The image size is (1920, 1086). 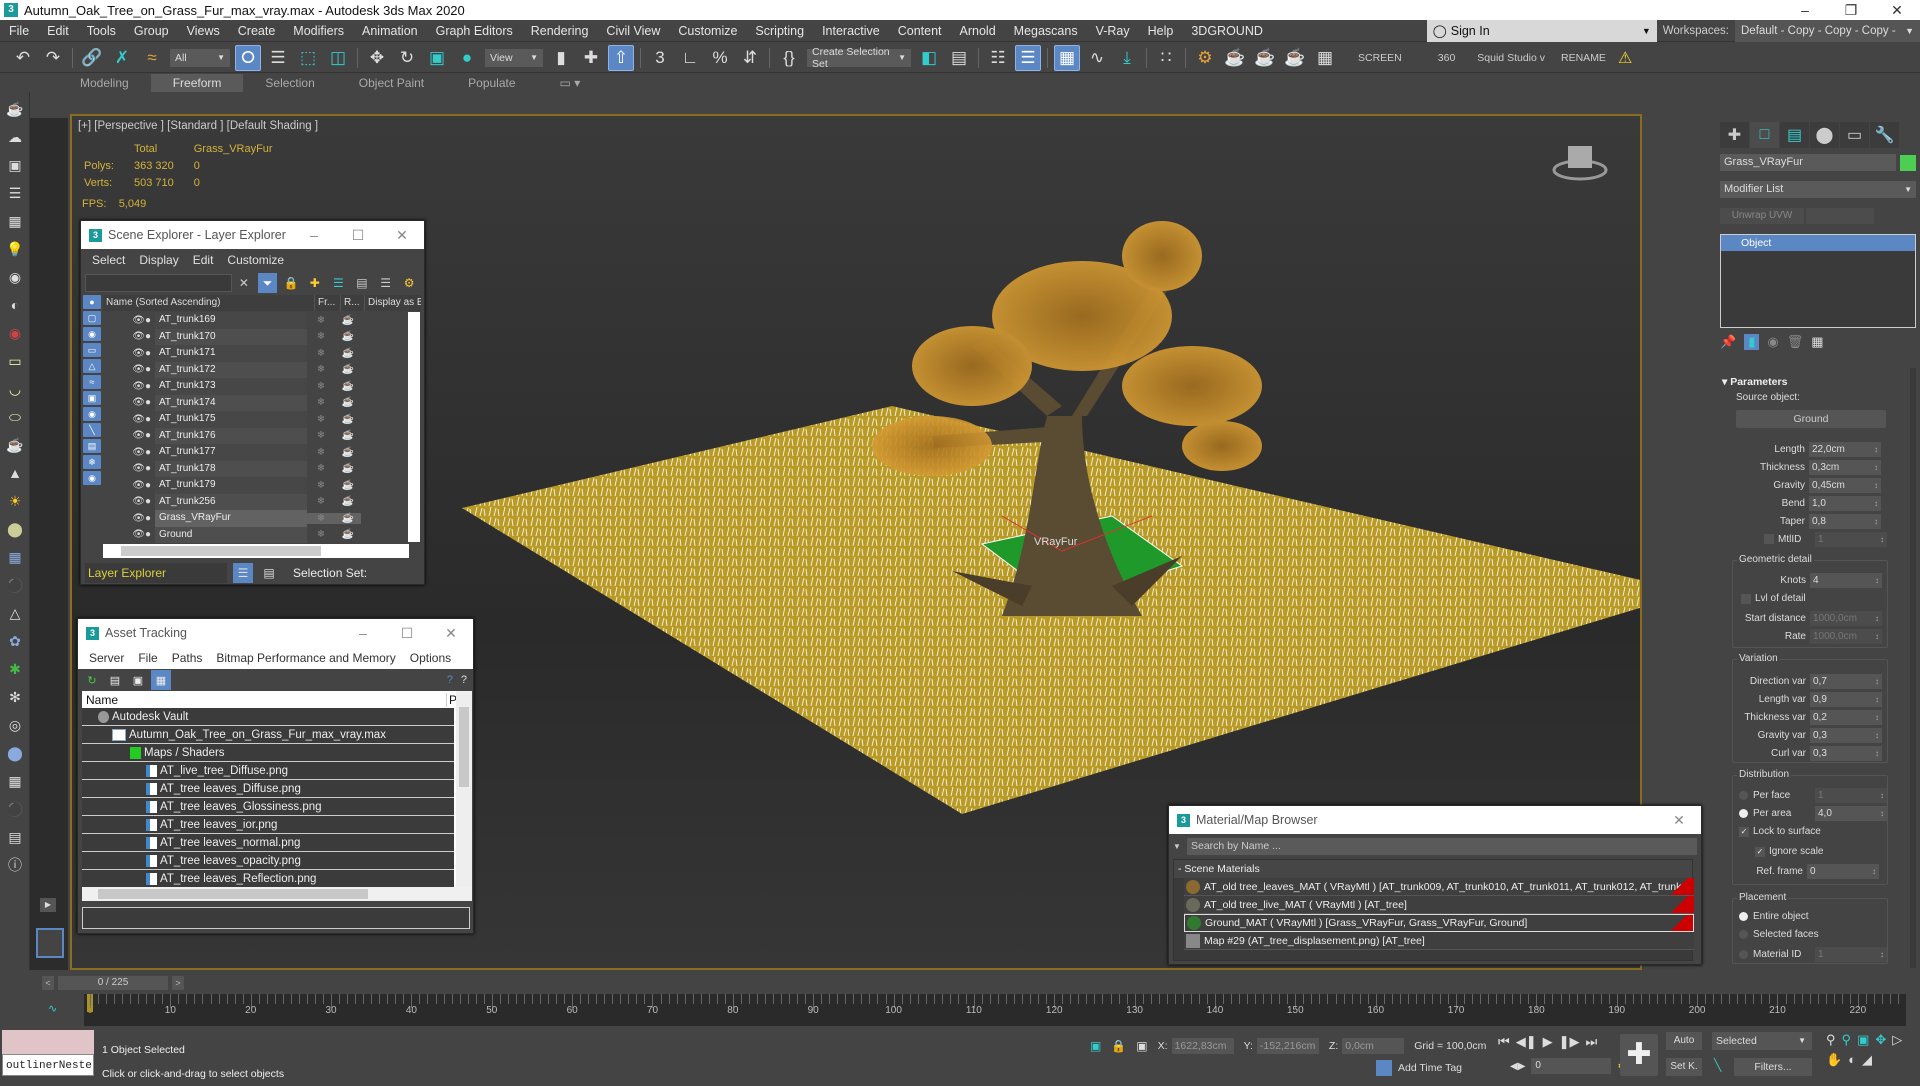 What do you see at coordinates (268, 843) in the screenshot?
I see `list-item: AT_tree leaves_normal.png` at bounding box center [268, 843].